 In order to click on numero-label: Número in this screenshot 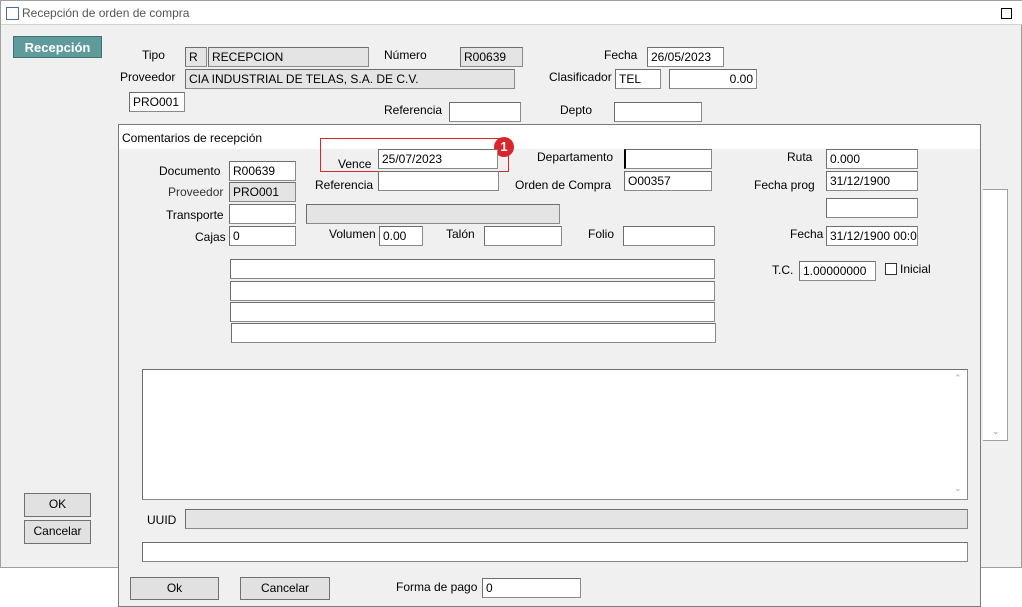, I will do `click(405, 55)`.